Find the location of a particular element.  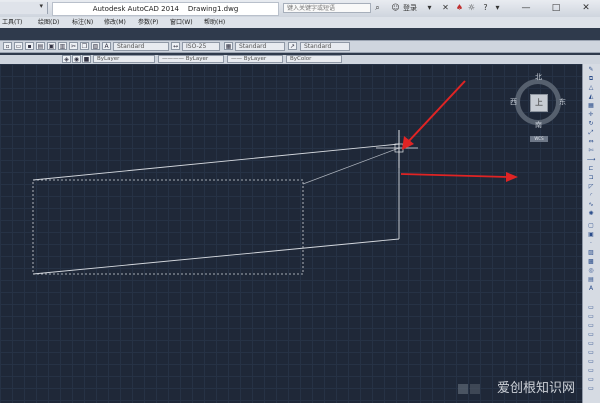

wcs-menu: WCS is located at coordinates (539, 139).